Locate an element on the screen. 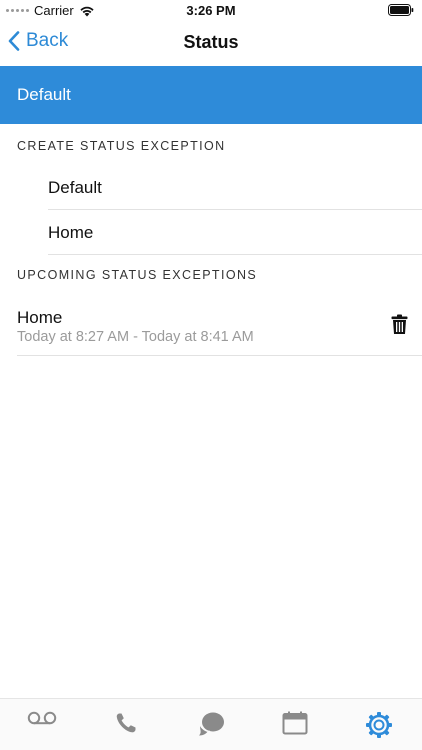  tab-messages is located at coordinates (211, 726).